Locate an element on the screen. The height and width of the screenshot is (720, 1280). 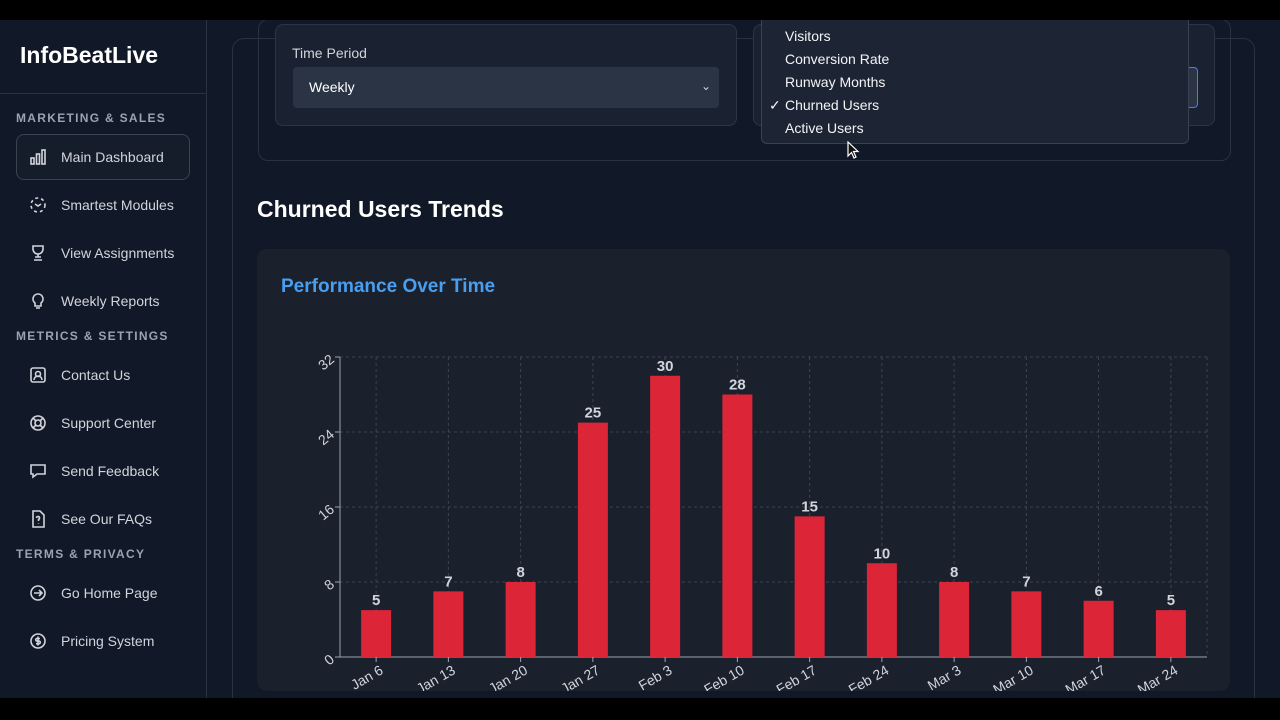
sidebar-item-label: Smartest Modules is located at coordinates (117, 205).